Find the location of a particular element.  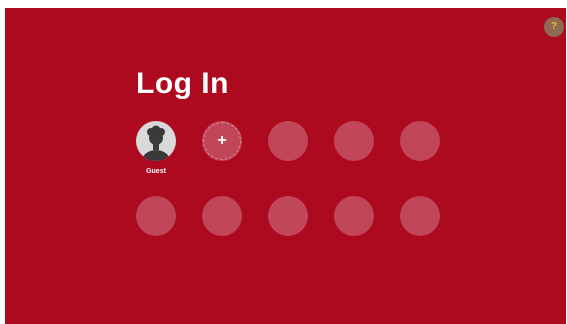

guest-profile-avatar is located at coordinates (156, 141).